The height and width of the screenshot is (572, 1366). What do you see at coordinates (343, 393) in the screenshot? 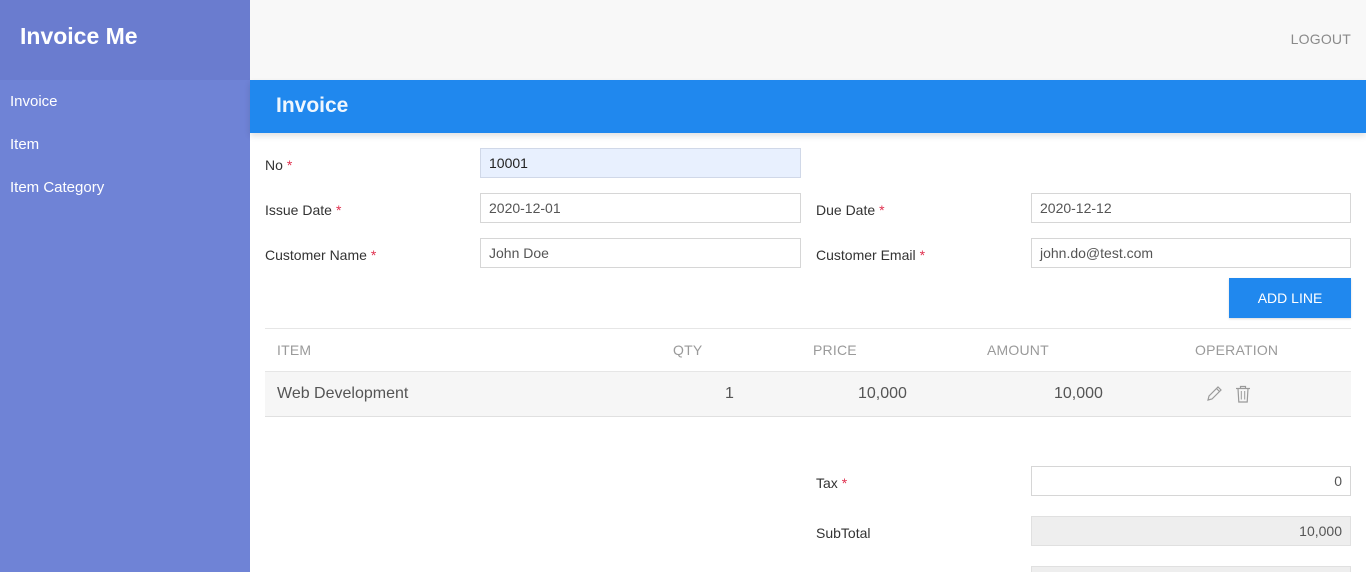
I see `cell-item: Web Development` at bounding box center [343, 393].